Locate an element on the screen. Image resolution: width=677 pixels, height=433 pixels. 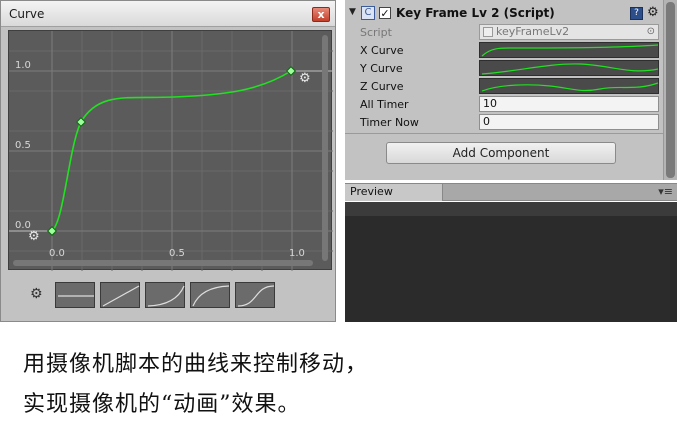
preset-ease-out-button is located at coordinates (210, 295).